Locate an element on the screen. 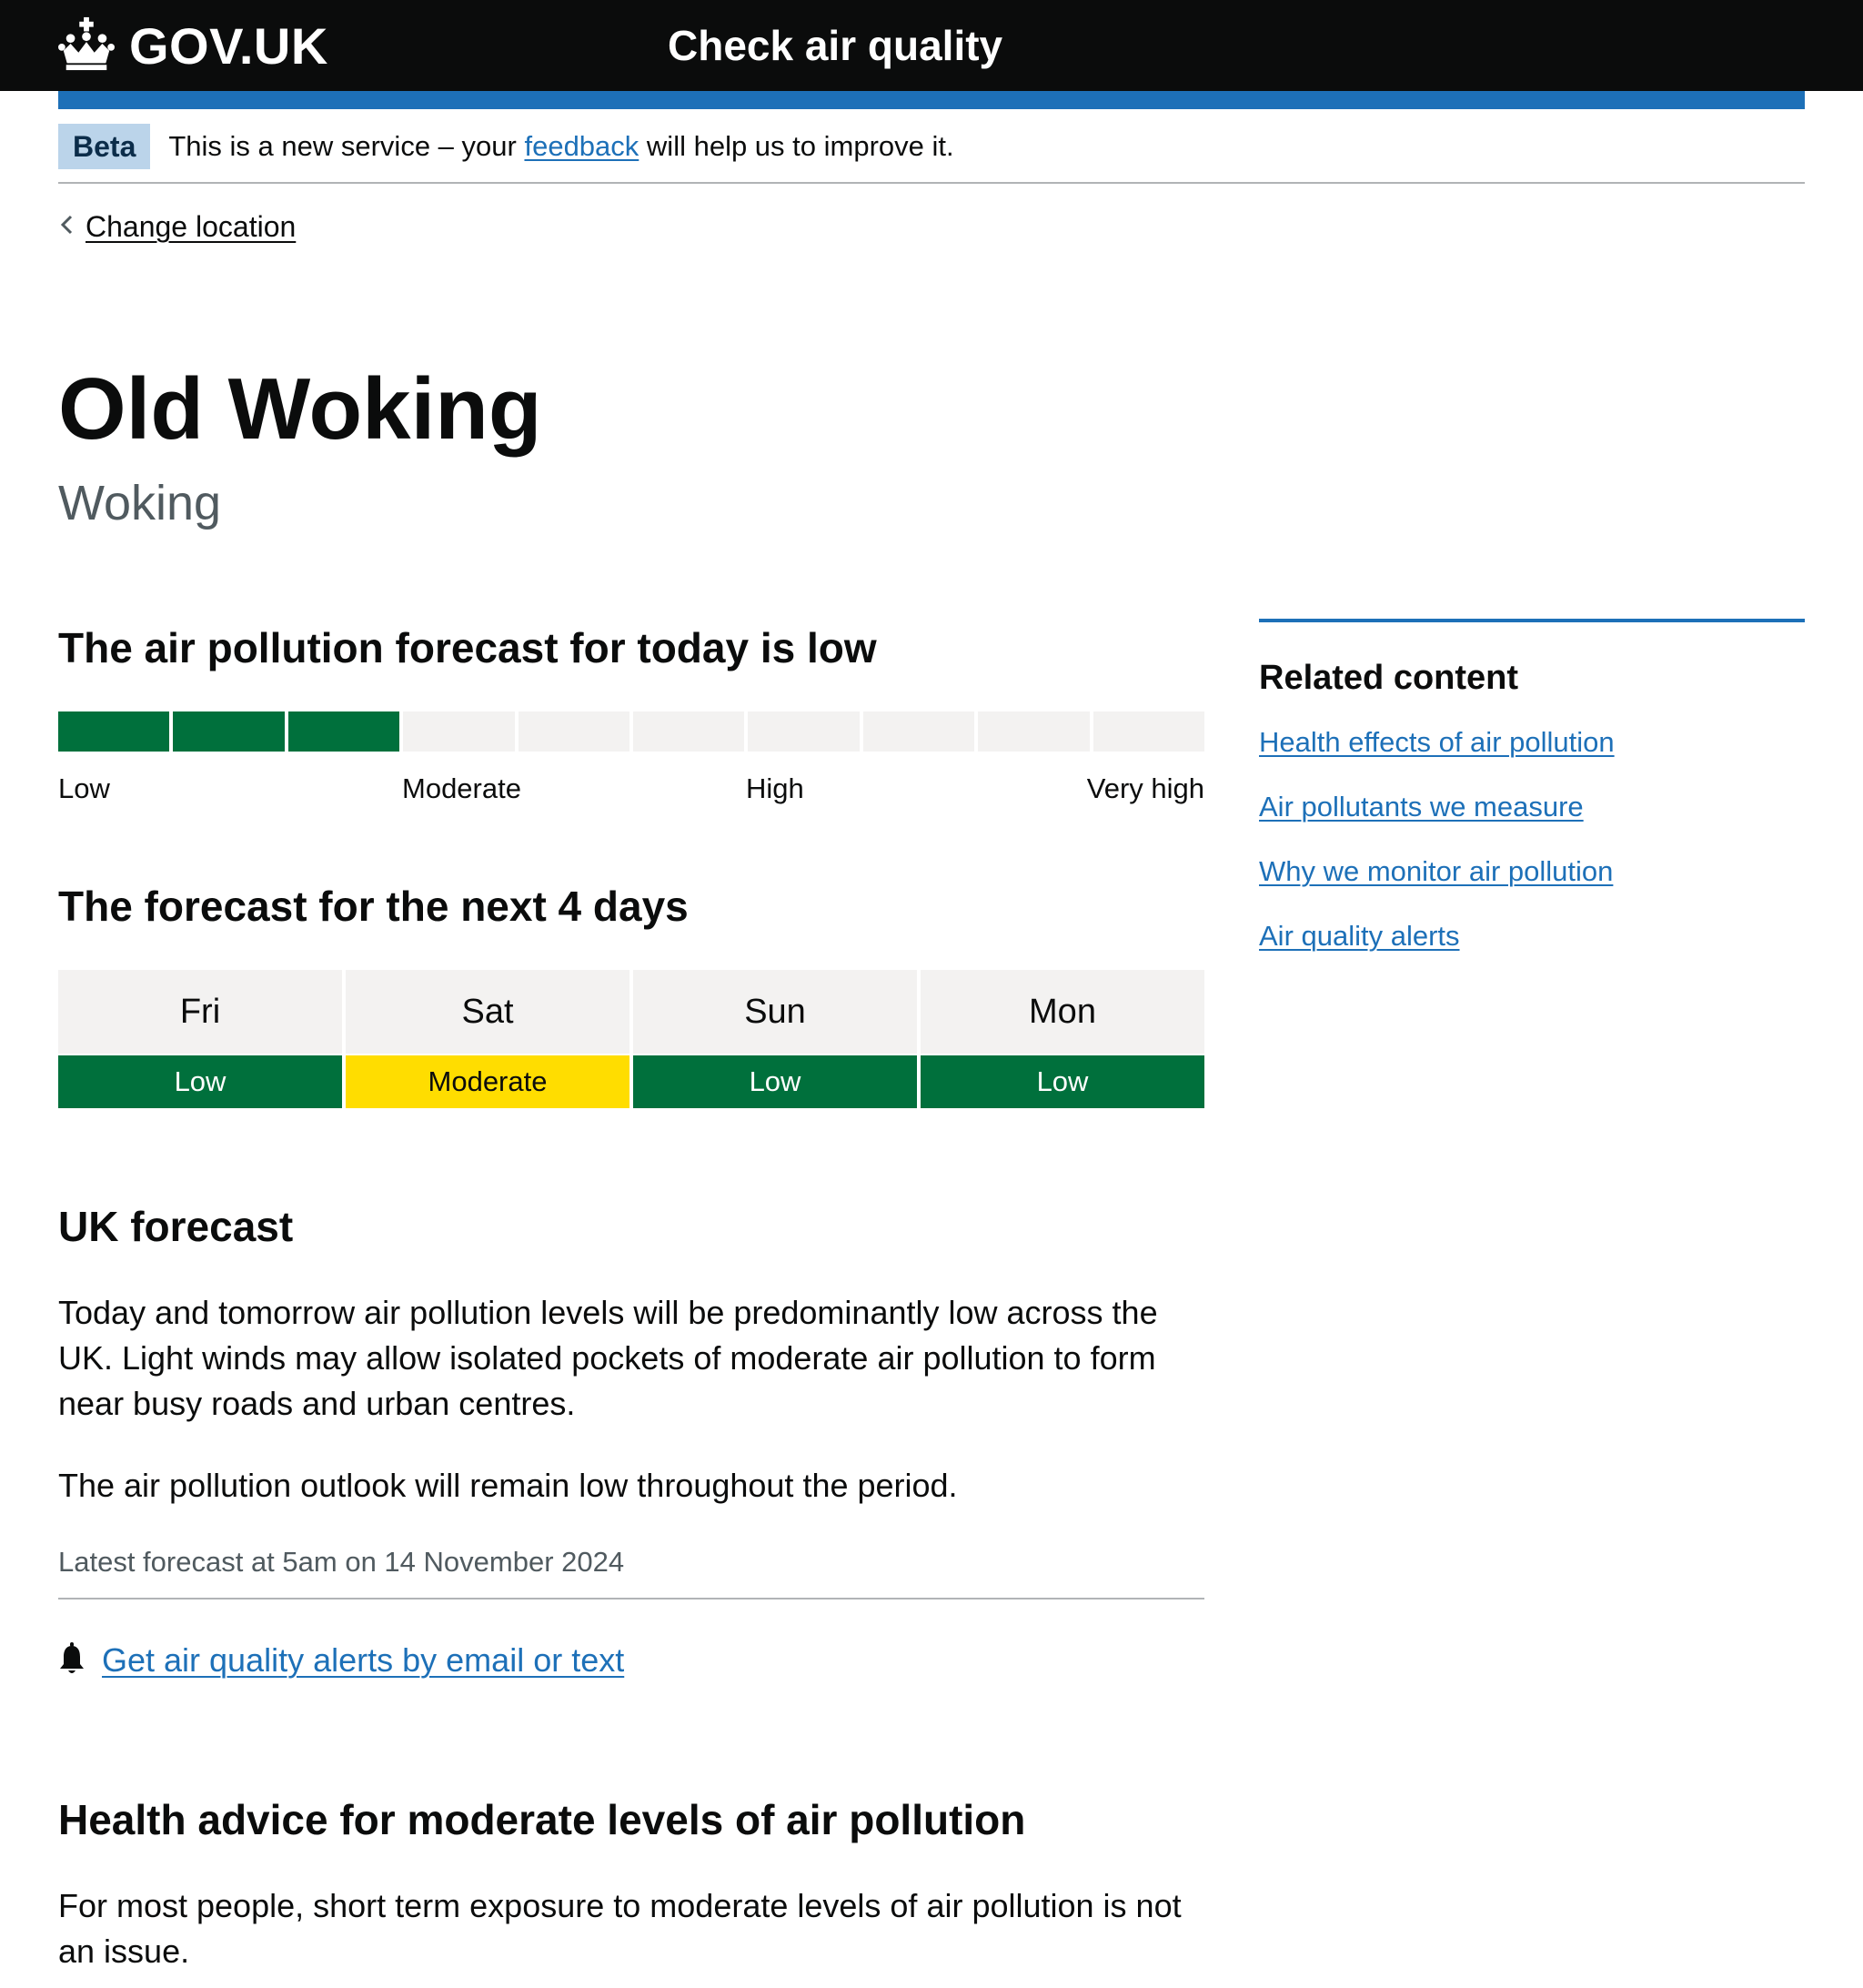 Image resolution: width=1863 pixels, height=1988 pixels. section-divider is located at coordinates (631, 1598).